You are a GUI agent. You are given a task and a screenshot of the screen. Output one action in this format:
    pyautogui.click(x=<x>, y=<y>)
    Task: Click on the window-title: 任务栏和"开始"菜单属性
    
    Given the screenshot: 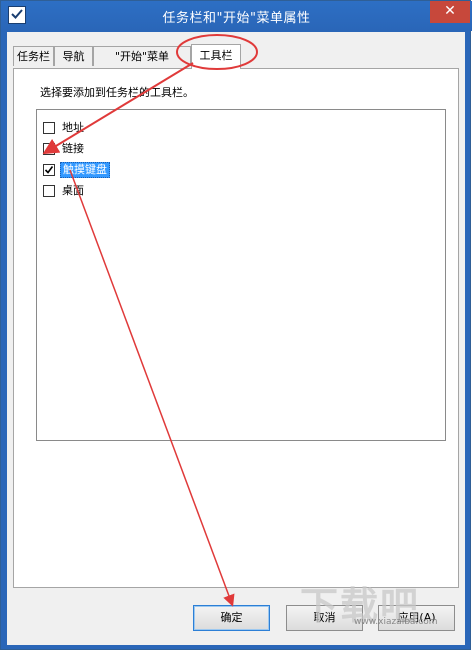 What is the action you would take?
    pyautogui.click(x=236, y=18)
    